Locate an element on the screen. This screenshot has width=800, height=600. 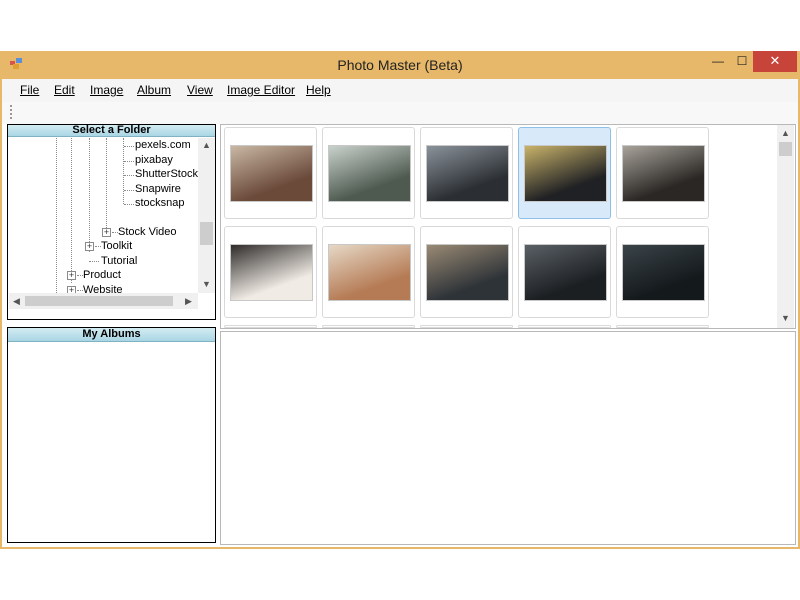
tree-node-stock-video: Stock Video is located at coordinates (147, 232).